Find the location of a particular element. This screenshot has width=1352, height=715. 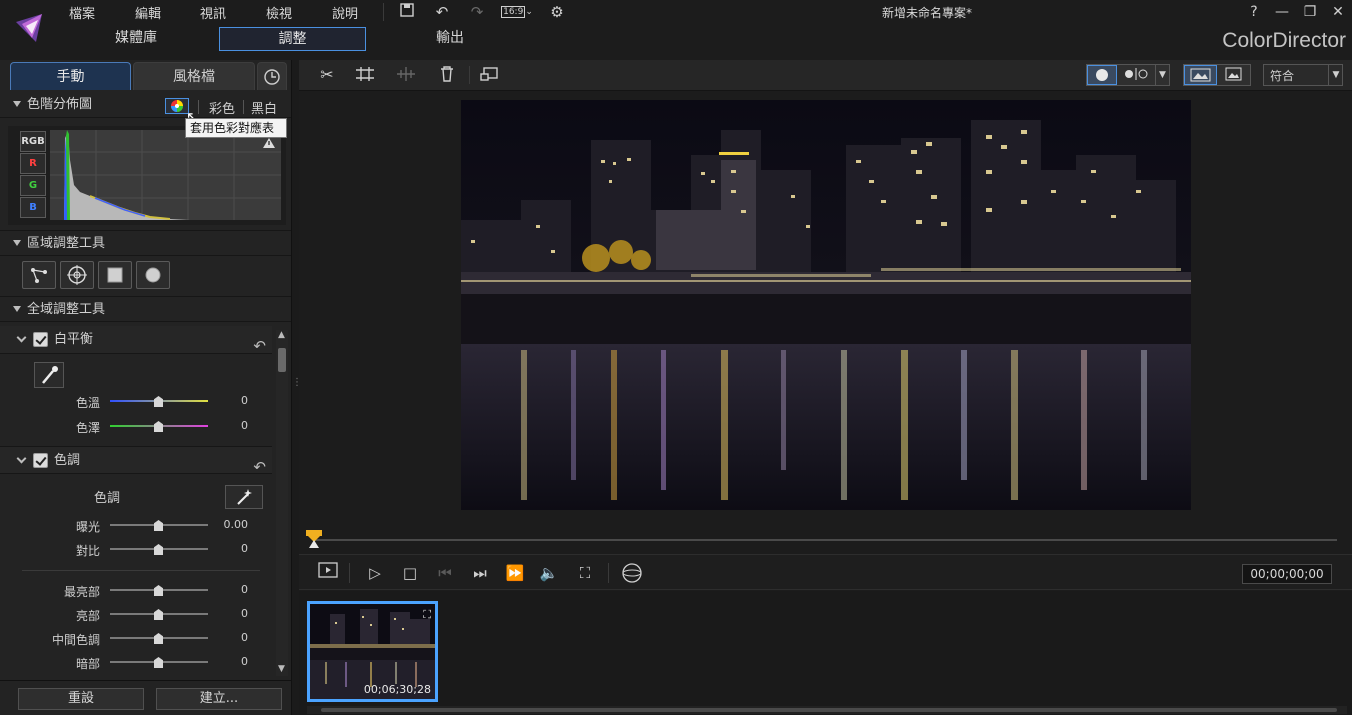

compare-images-button is located at coordinates (1200, 75).